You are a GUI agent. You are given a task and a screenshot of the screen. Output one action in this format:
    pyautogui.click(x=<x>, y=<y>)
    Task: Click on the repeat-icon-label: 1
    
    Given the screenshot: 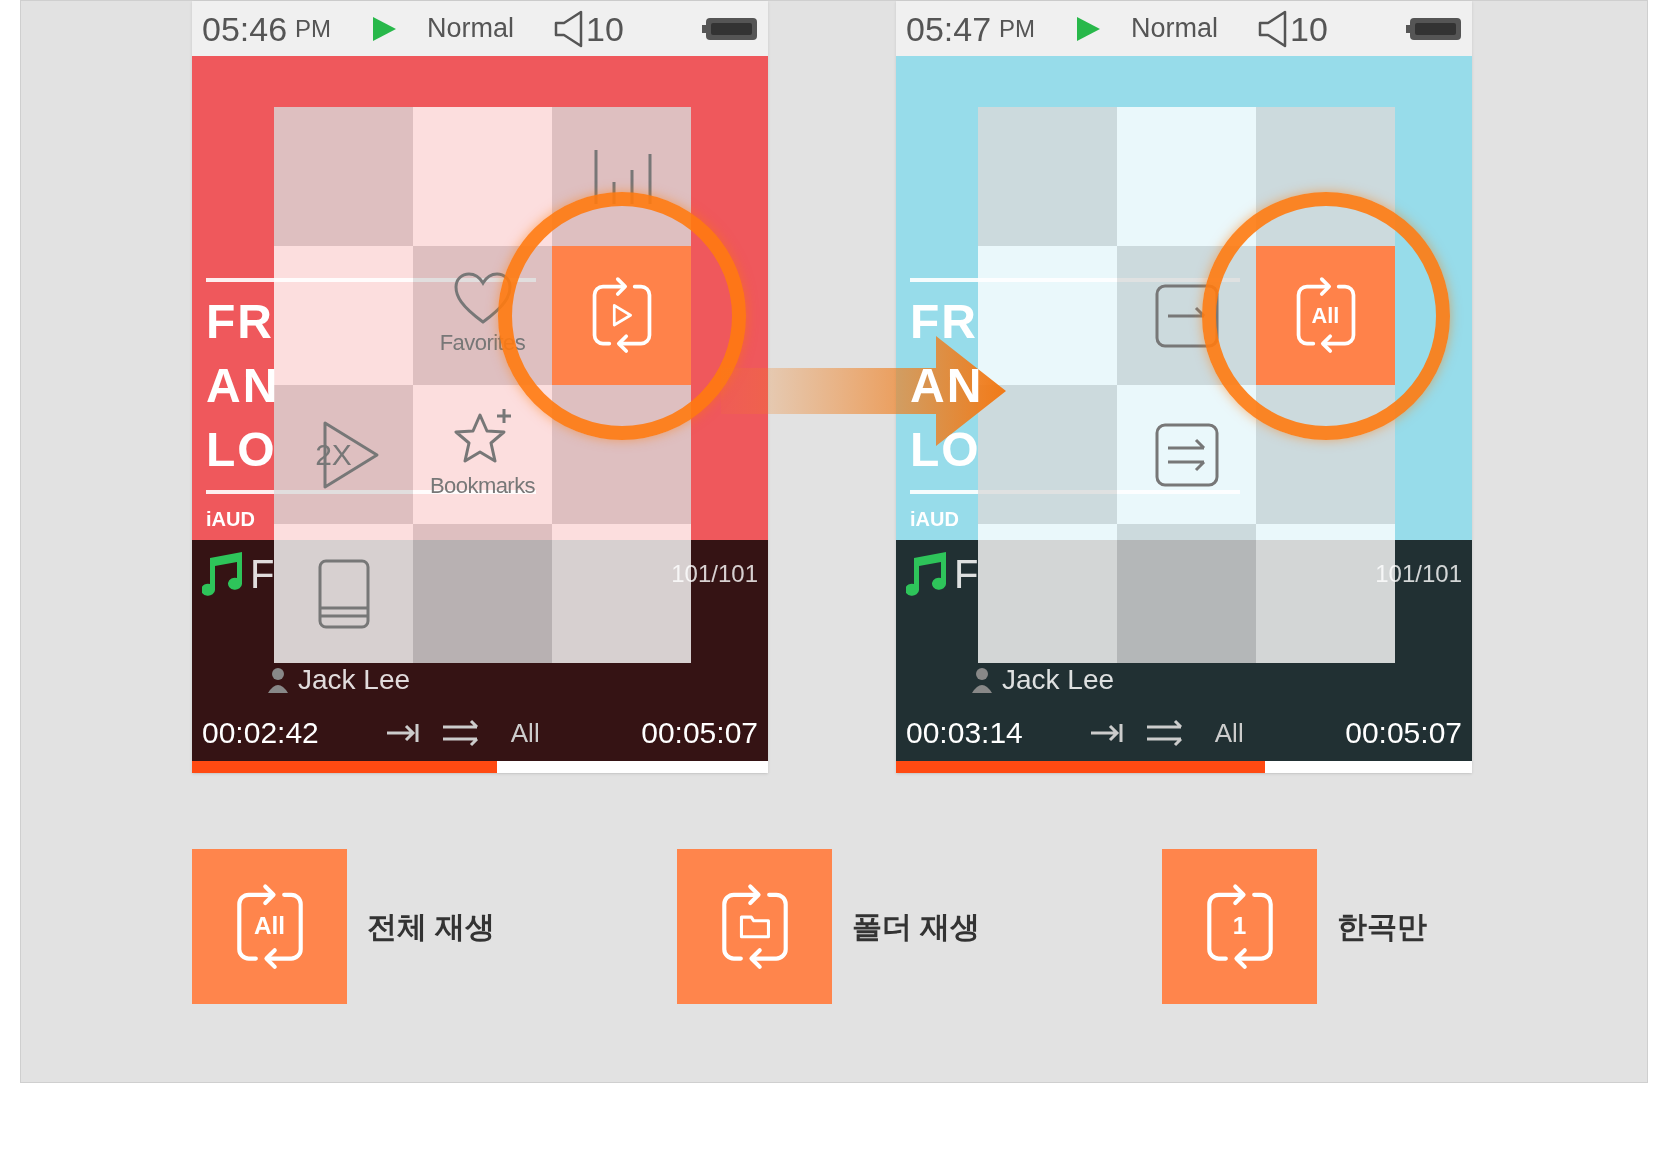 What is the action you would take?
    pyautogui.click(x=1239, y=926)
    